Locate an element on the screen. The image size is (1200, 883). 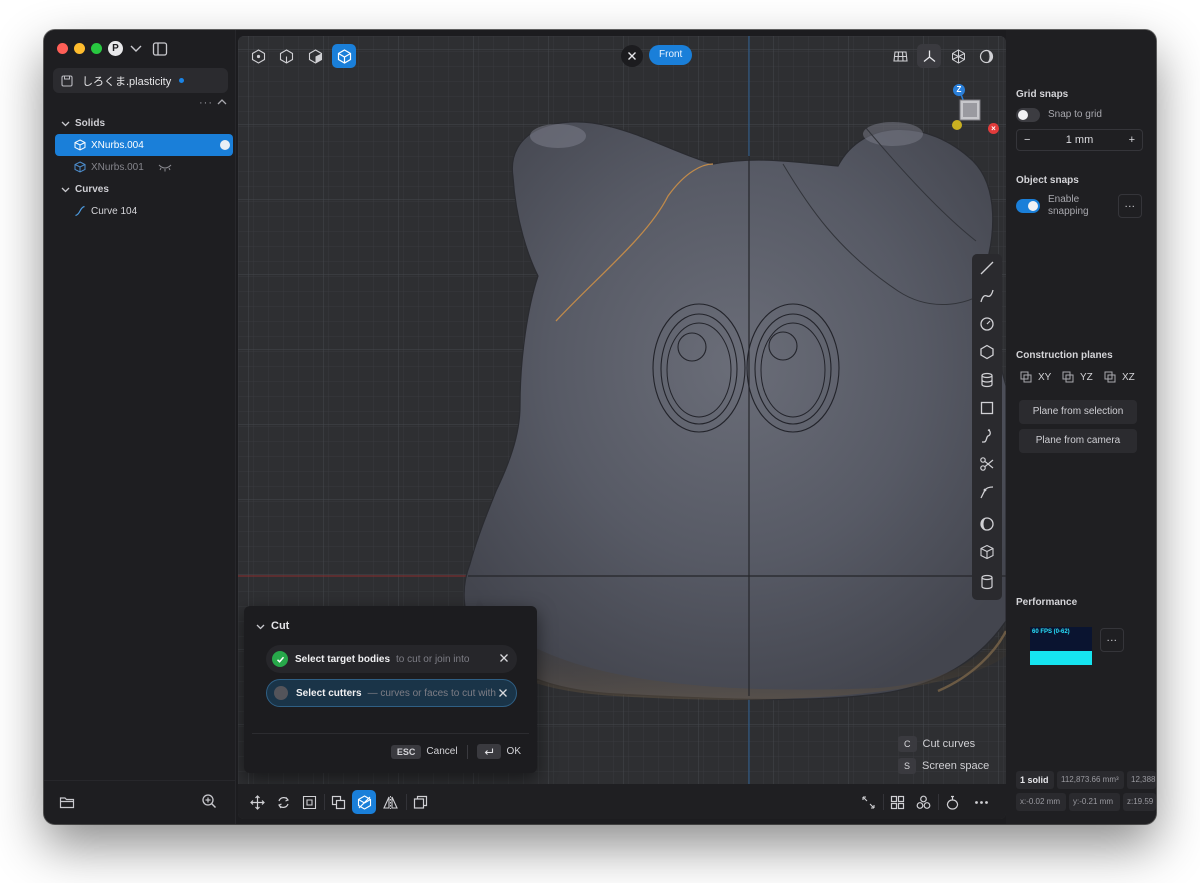
fps-bar is located at coordinates (1061, 658).